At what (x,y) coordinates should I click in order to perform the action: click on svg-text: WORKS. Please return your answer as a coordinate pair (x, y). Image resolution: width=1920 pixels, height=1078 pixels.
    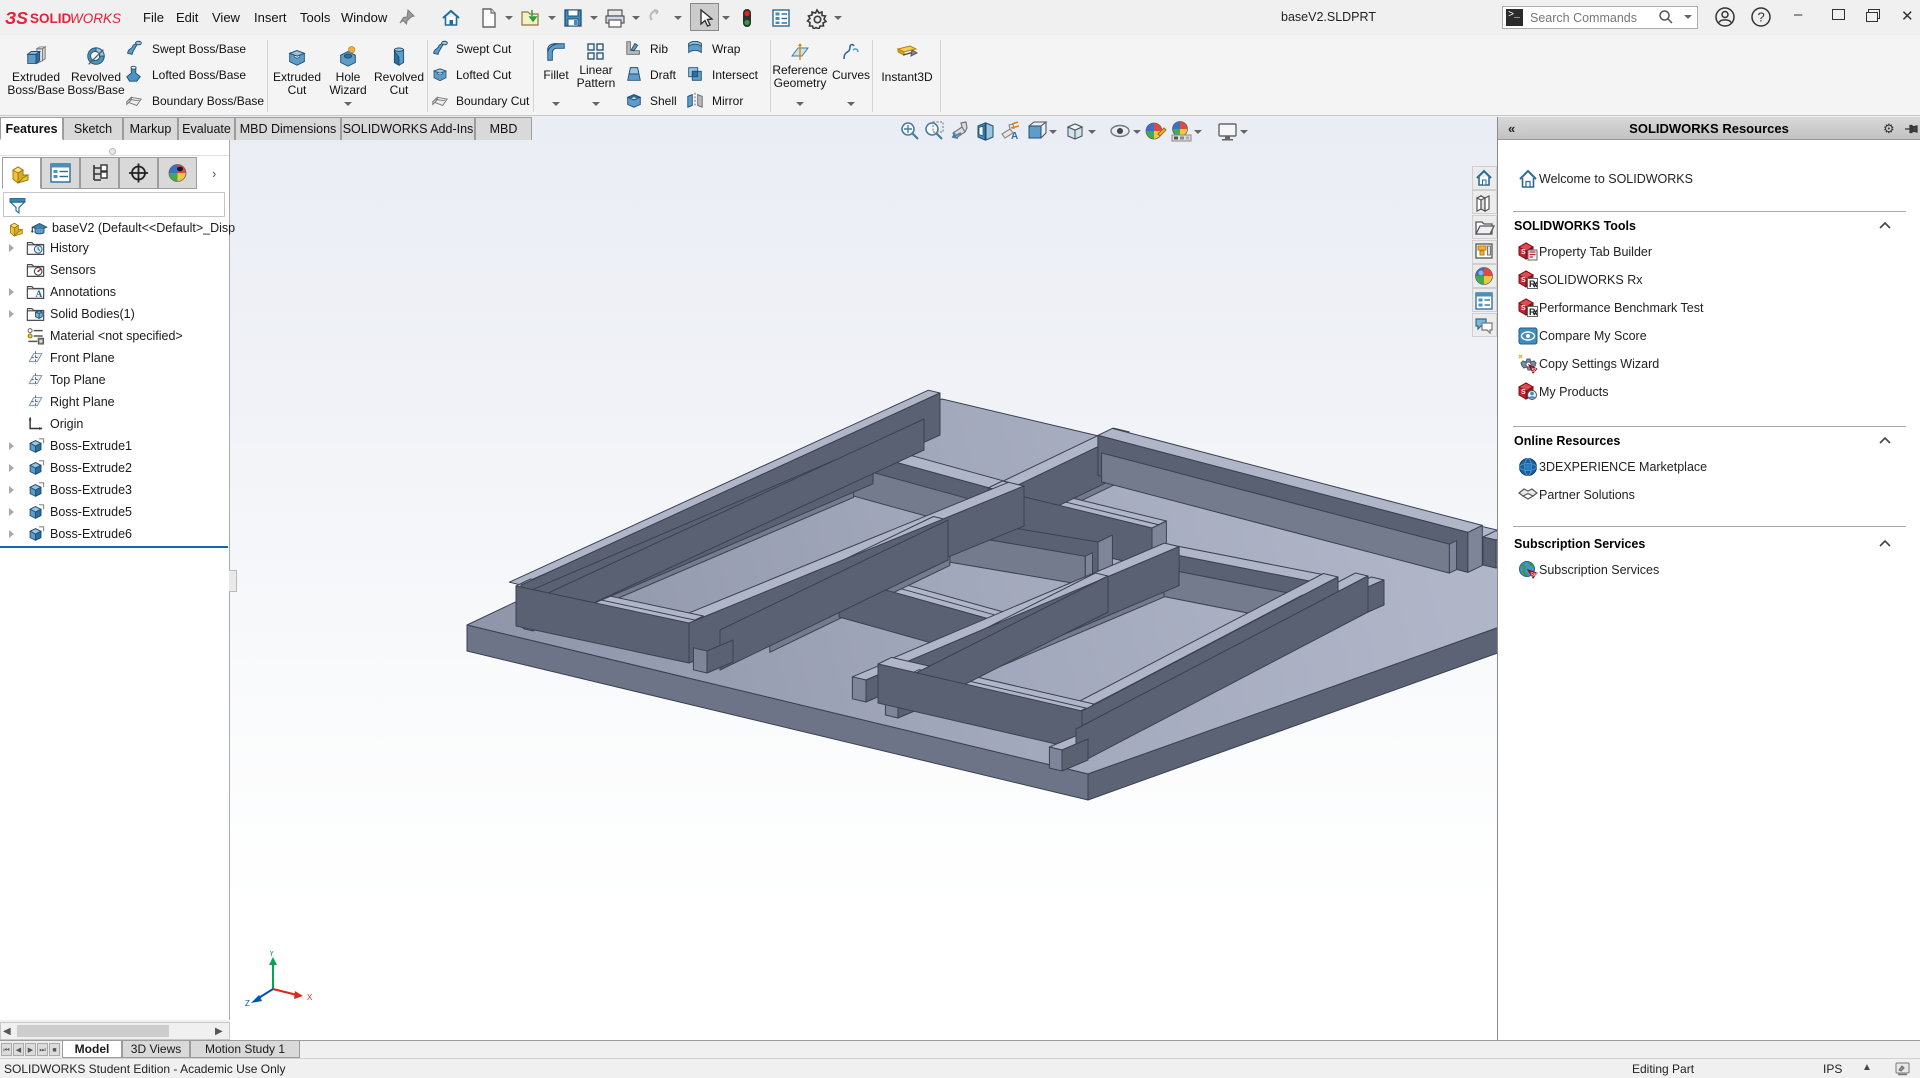
    Looking at the image, I should click on (95, 18).